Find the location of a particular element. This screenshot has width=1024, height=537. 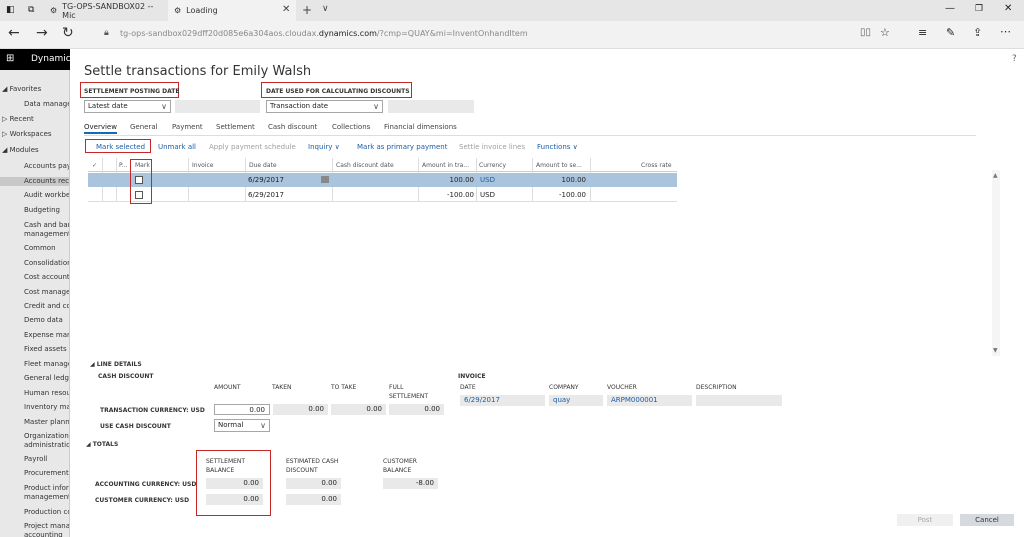

discount-date-select: Transaction date ∨ is located at coordinates (324, 106).